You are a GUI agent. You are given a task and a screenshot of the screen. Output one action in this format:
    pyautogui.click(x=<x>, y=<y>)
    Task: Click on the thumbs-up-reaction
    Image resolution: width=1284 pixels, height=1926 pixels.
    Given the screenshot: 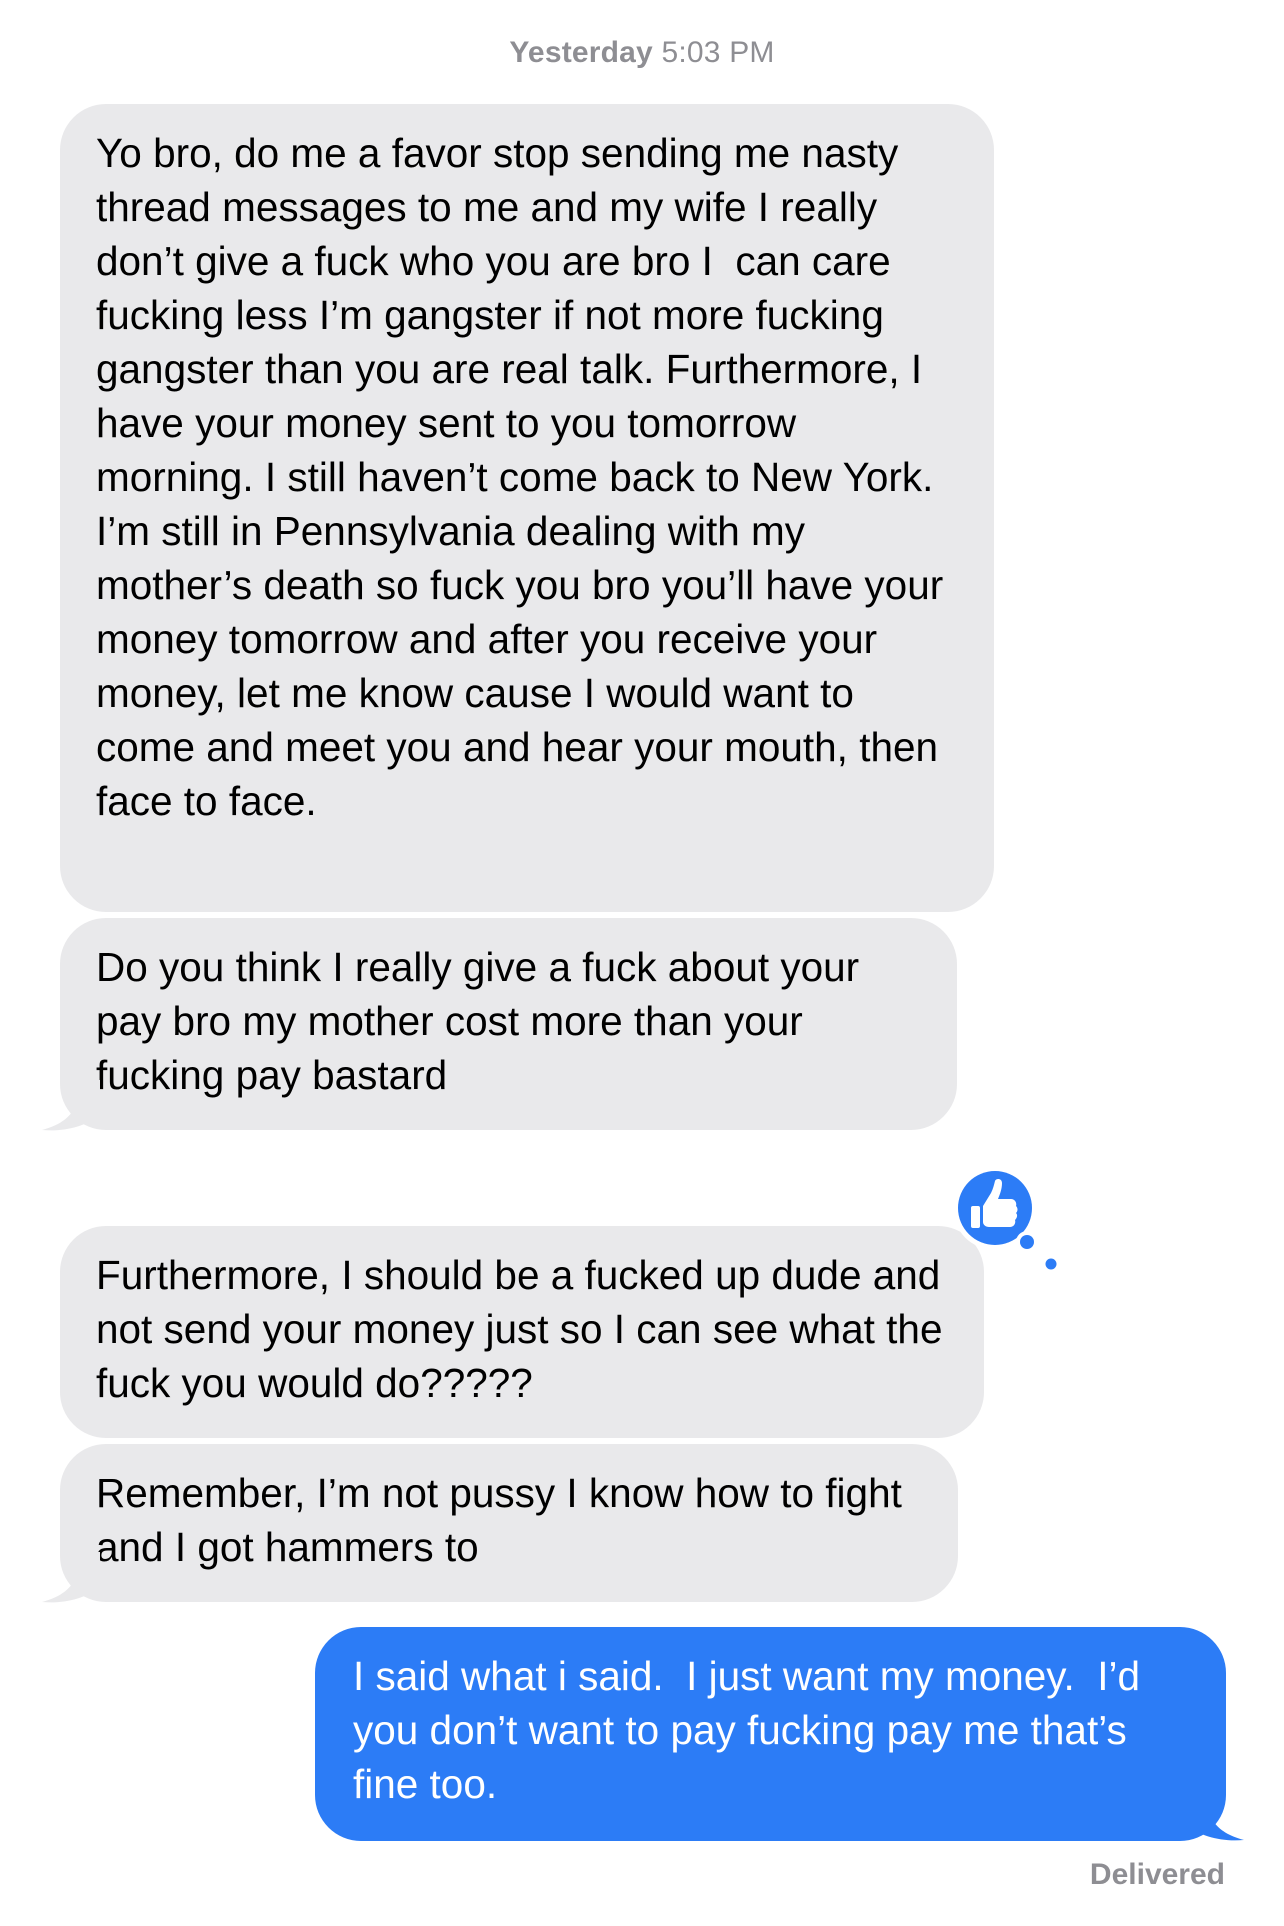 What is the action you would take?
    pyautogui.click(x=1004, y=1217)
    